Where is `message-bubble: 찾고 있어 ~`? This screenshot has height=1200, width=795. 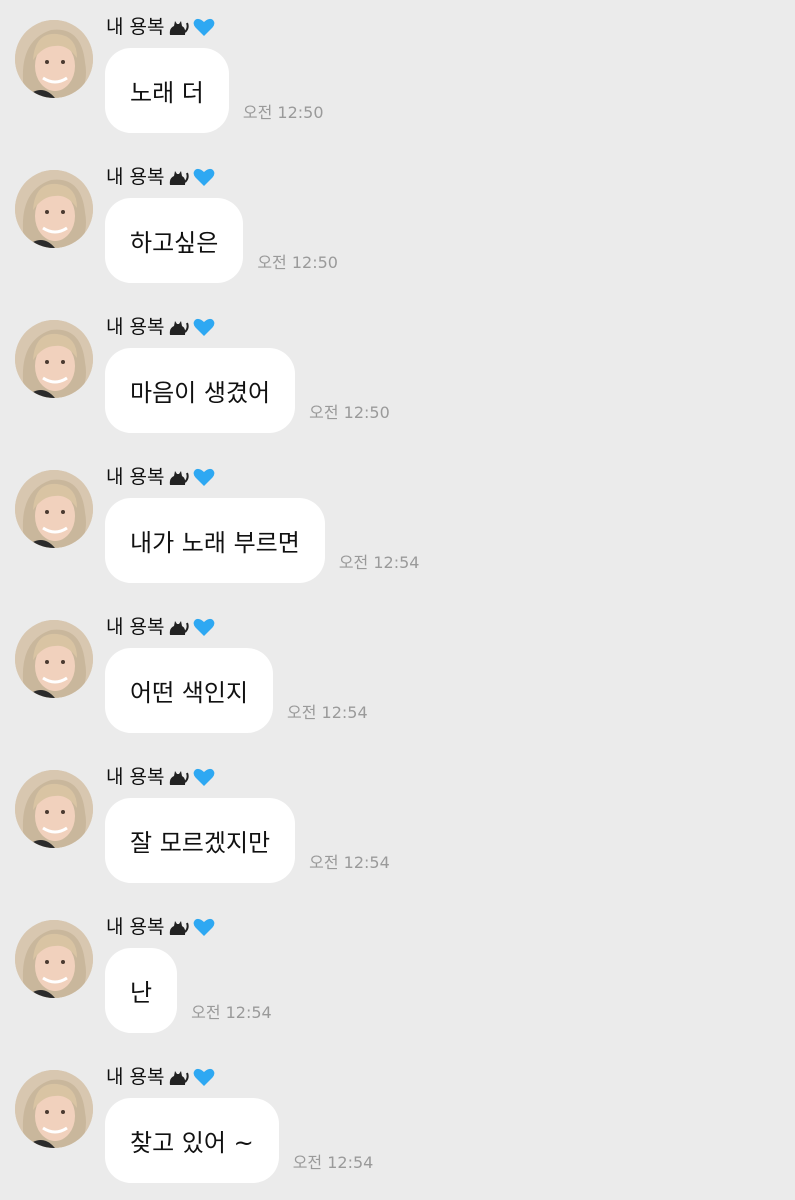 message-bubble: 찾고 있어 ~ is located at coordinates (192, 1140).